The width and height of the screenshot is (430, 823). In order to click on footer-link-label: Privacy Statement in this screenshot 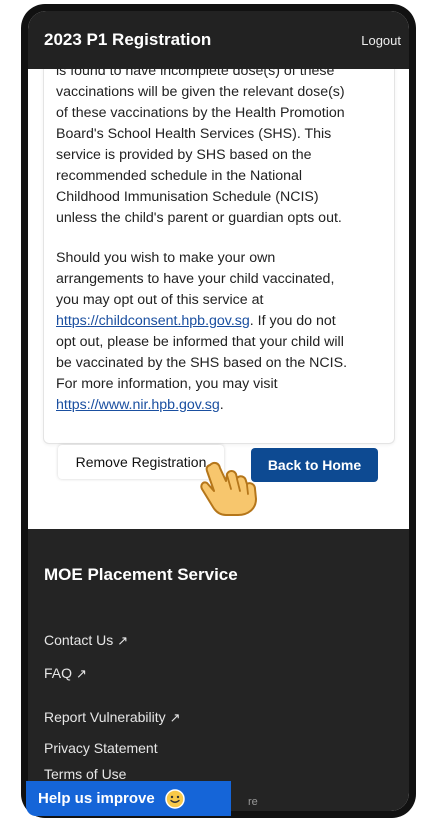, I will do `click(101, 748)`.